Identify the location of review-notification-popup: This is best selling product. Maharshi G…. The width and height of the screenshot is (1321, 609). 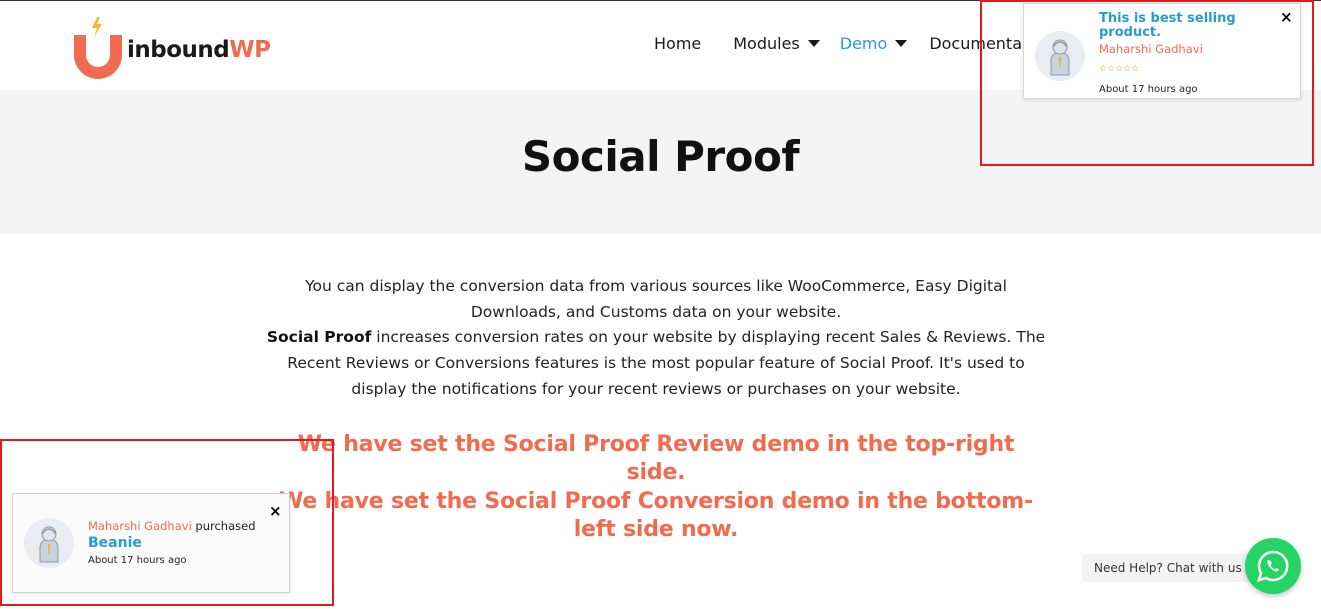
(1162, 51).